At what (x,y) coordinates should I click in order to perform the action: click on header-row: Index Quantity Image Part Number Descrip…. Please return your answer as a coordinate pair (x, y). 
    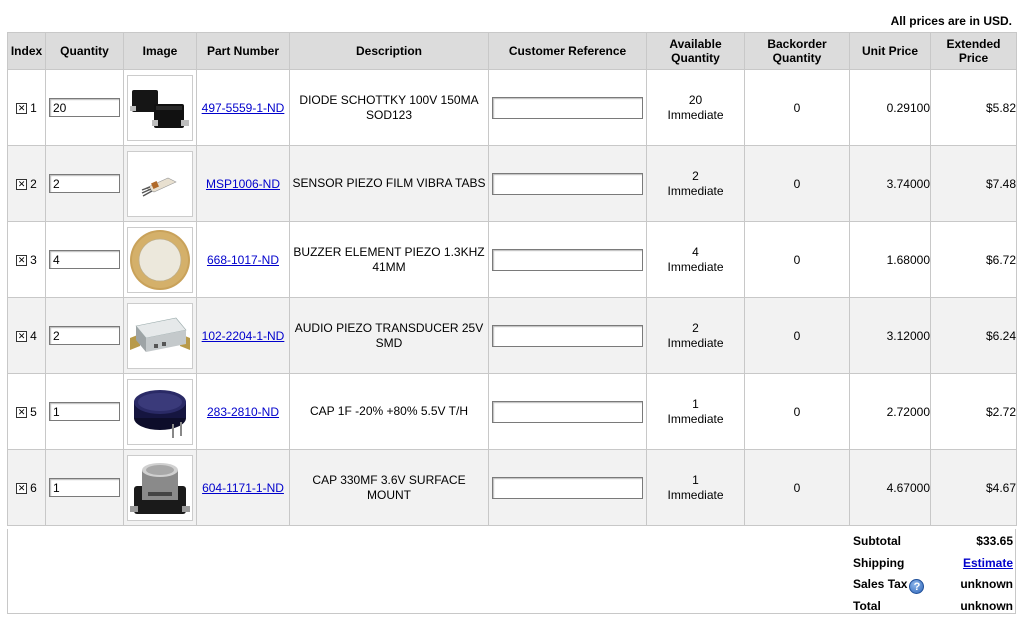
    Looking at the image, I should click on (512, 51).